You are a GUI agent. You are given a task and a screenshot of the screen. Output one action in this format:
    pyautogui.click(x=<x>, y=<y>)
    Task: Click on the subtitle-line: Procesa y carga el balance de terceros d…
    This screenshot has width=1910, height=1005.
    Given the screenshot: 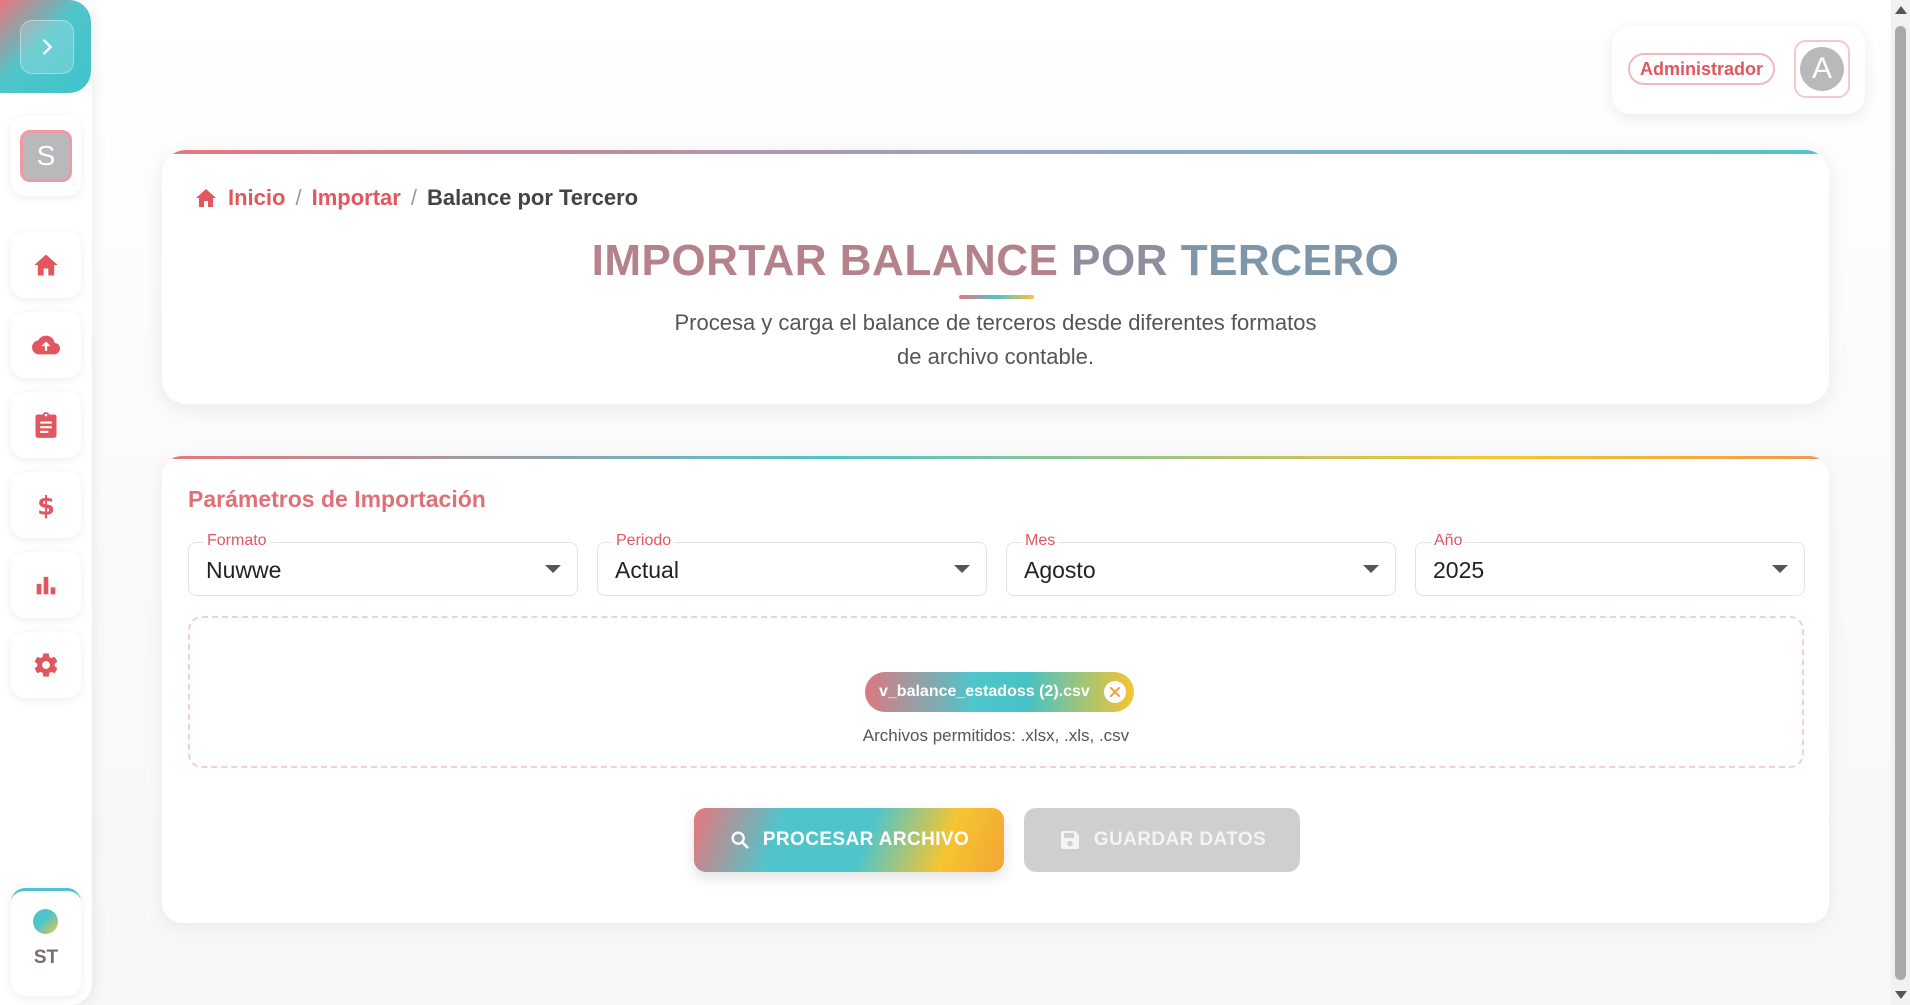 What is the action you would take?
    pyautogui.click(x=995, y=322)
    